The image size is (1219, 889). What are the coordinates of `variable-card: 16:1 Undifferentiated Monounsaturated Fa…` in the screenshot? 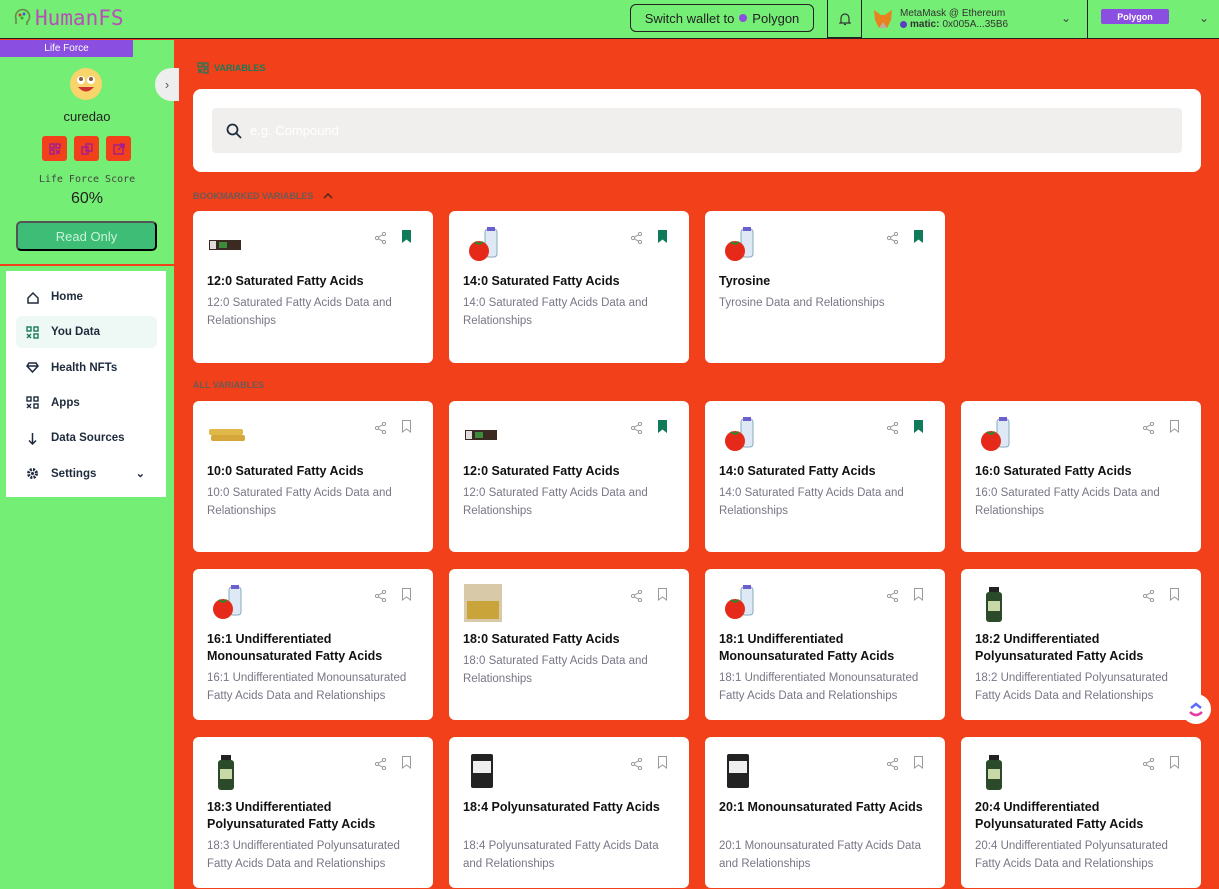 It's located at (313, 644).